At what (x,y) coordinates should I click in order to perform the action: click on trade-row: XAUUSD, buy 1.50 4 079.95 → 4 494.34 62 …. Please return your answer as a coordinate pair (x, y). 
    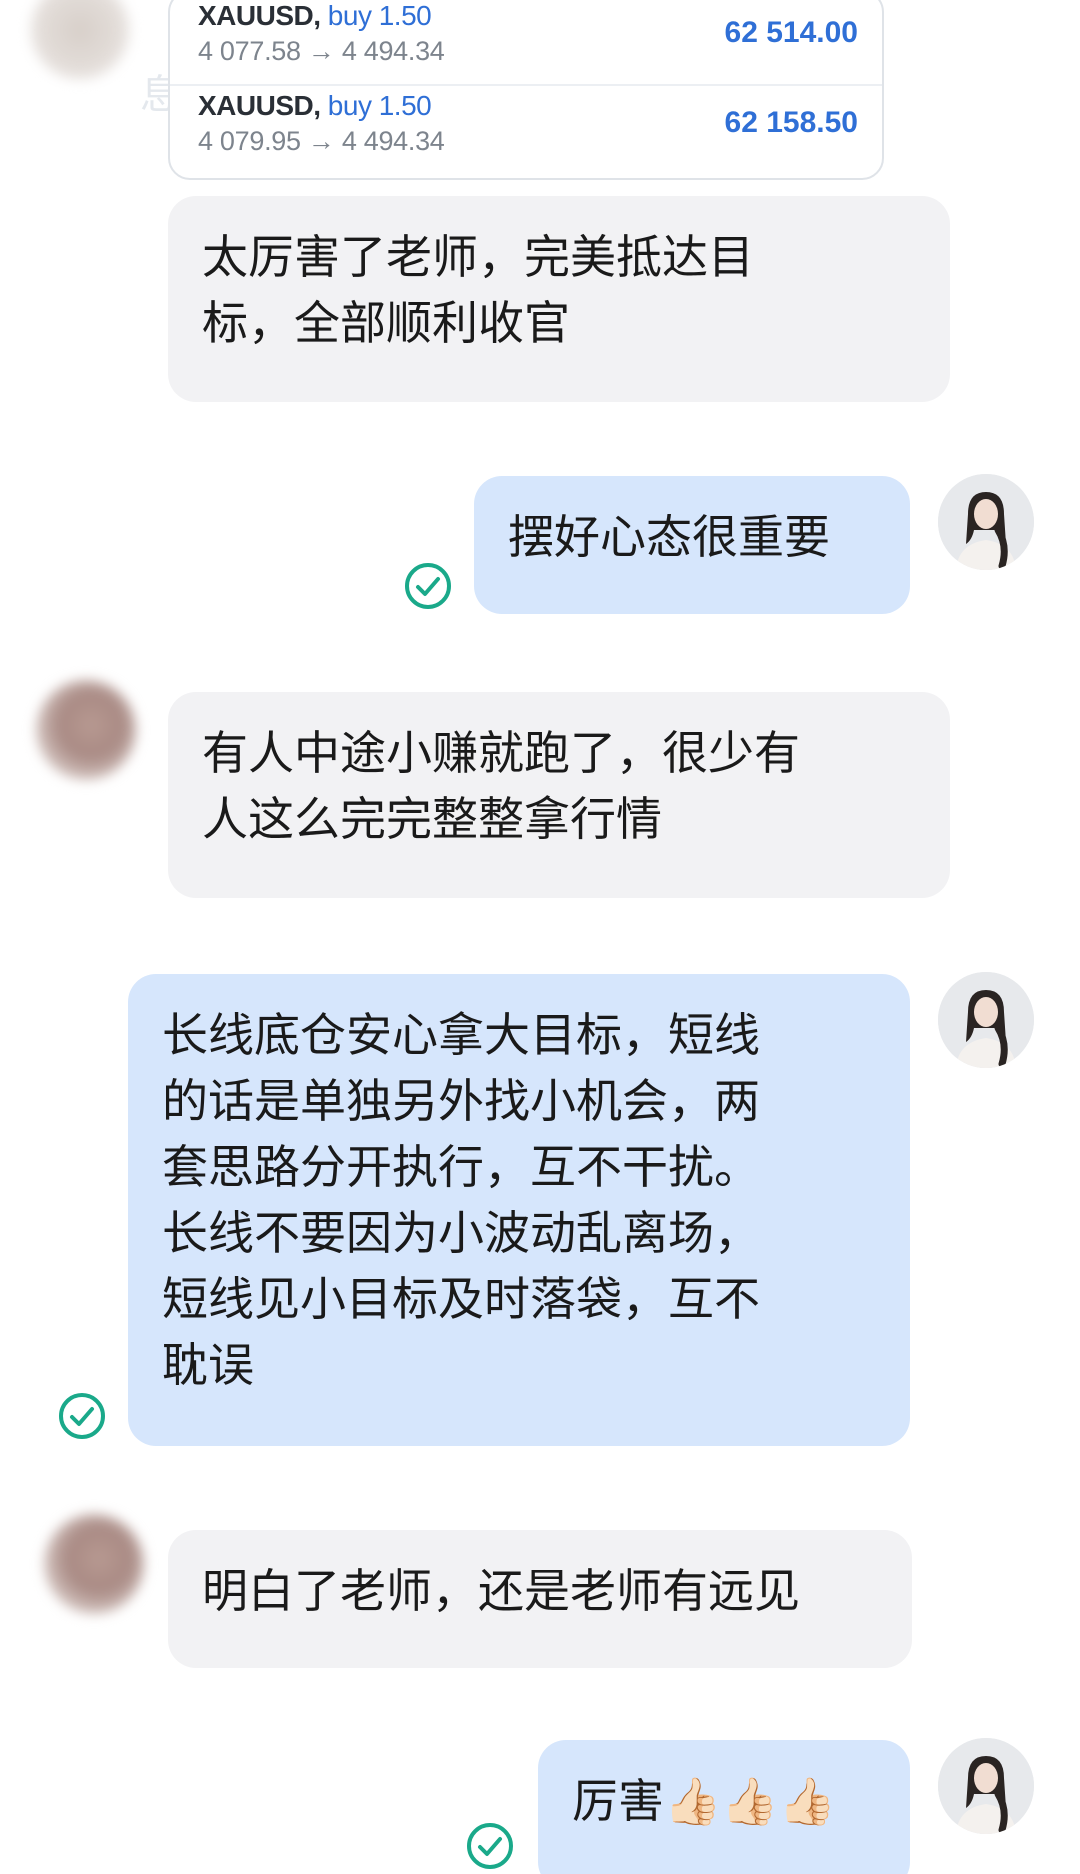
    Looking at the image, I should click on (528, 128).